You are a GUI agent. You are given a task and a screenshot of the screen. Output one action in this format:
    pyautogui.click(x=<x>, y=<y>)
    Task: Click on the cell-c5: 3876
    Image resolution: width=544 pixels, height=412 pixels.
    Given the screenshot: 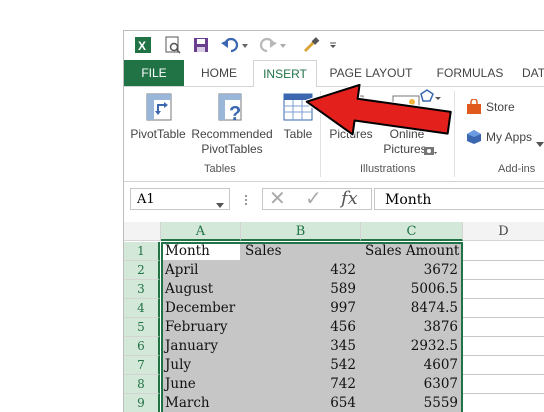 What is the action you would take?
    pyautogui.click(x=412, y=327)
    